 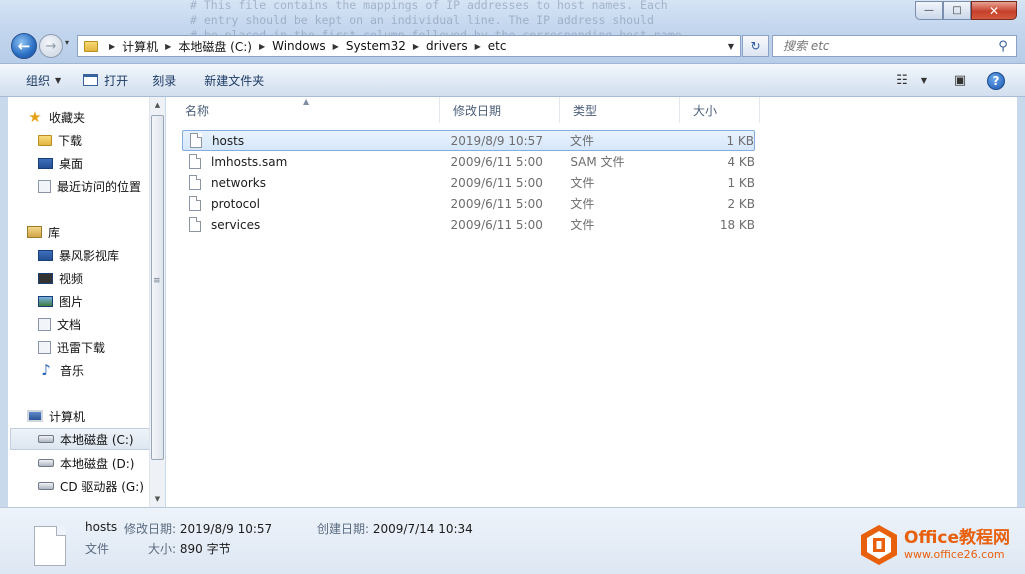 I want to click on nav-item-pictures: 图片, so click(x=60, y=301).